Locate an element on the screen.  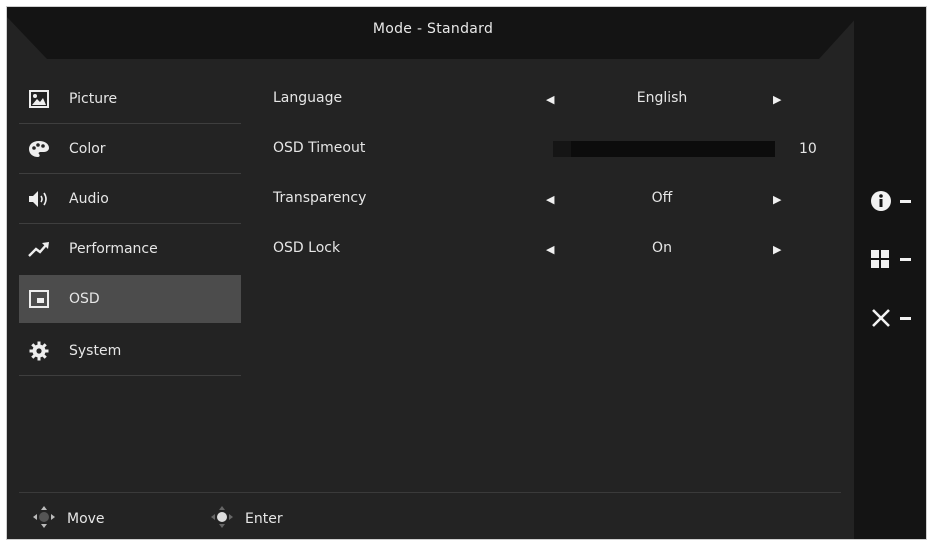
language-right-arrow: ▶ is located at coordinates (777, 99).